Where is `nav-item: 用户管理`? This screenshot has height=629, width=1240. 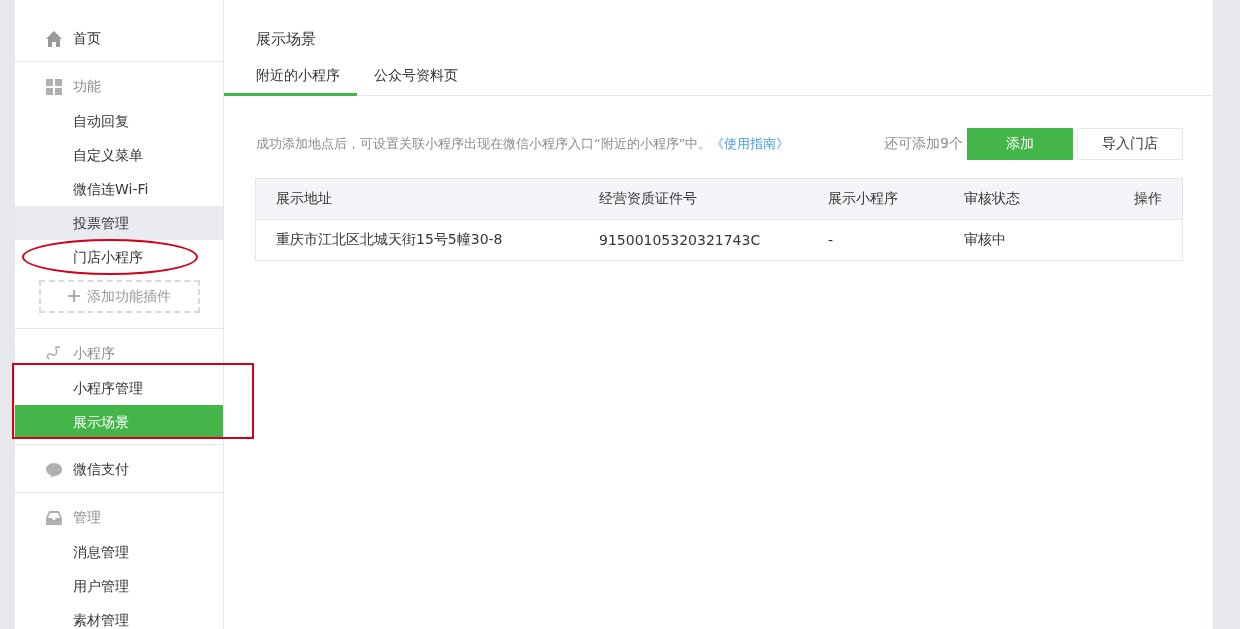 nav-item: 用户管理 is located at coordinates (119, 586).